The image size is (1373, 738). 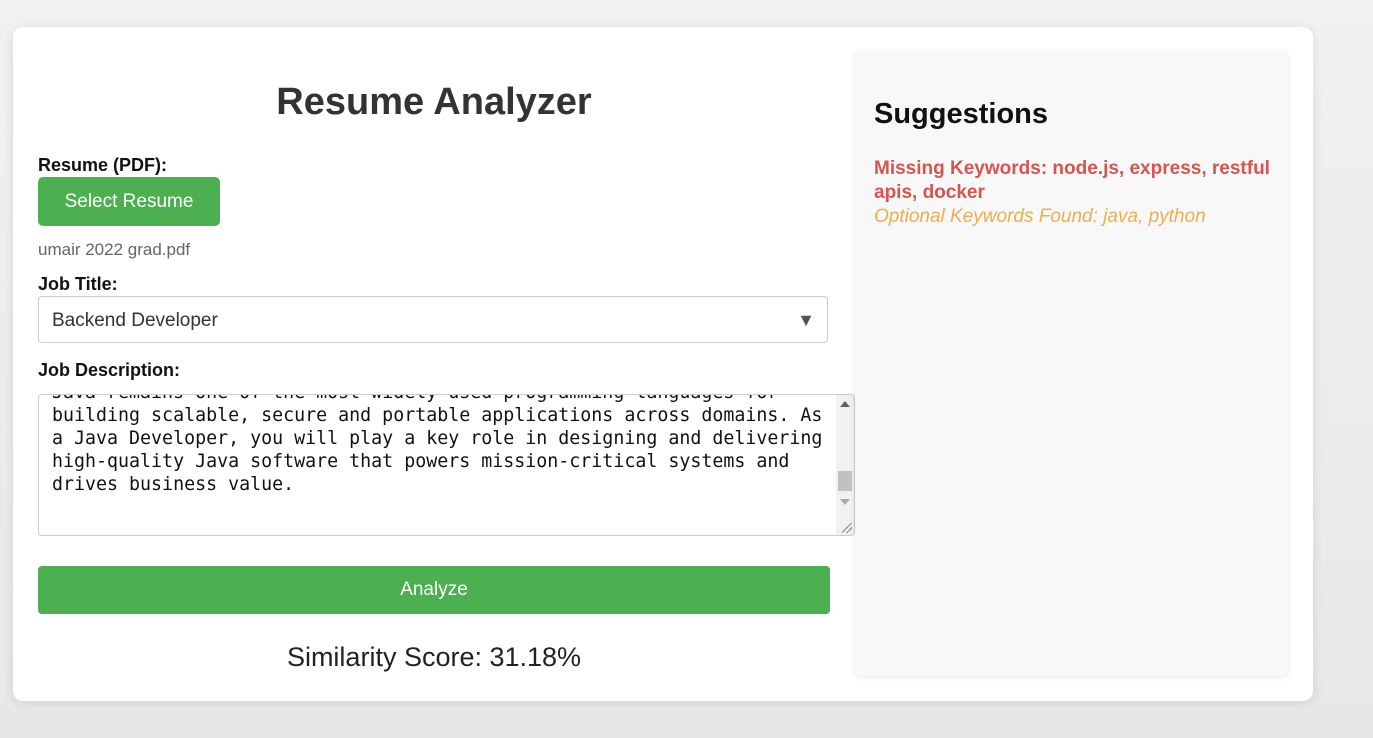 I want to click on scrollbar-thumb, so click(x=845, y=481).